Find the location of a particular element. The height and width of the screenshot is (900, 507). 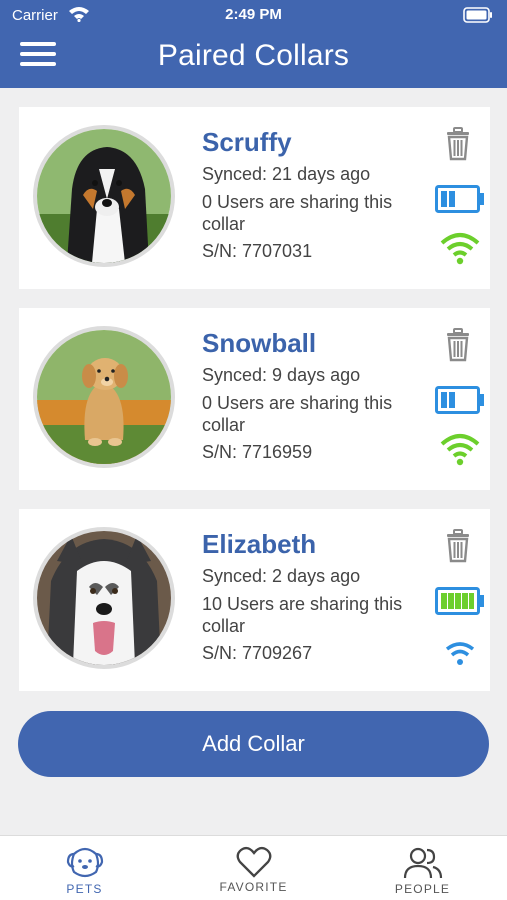

synced-text: Synced: 21 days ago is located at coordinates (286, 174).